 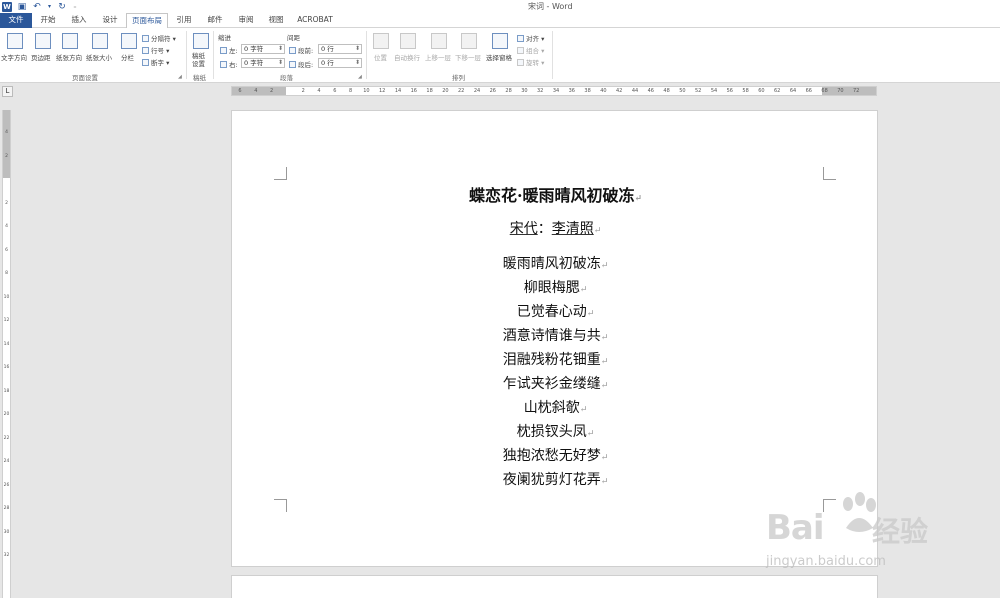 I want to click on customize-qat-icon: ₌, so click(x=75, y=7).